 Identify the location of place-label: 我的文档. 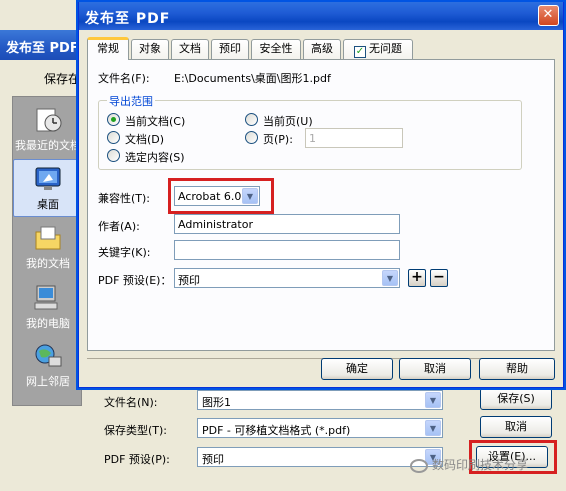
(48, 263).